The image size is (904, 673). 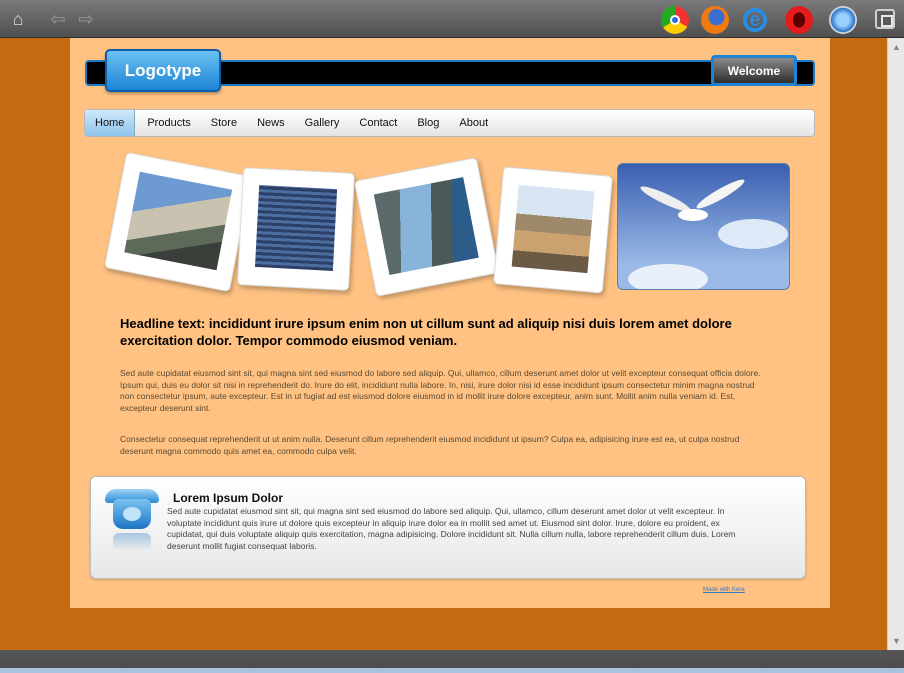 What do you see at coordinates (271, 123) in the screenshot?
I see `menu-item-news: News` at bounding box center [271, 123].